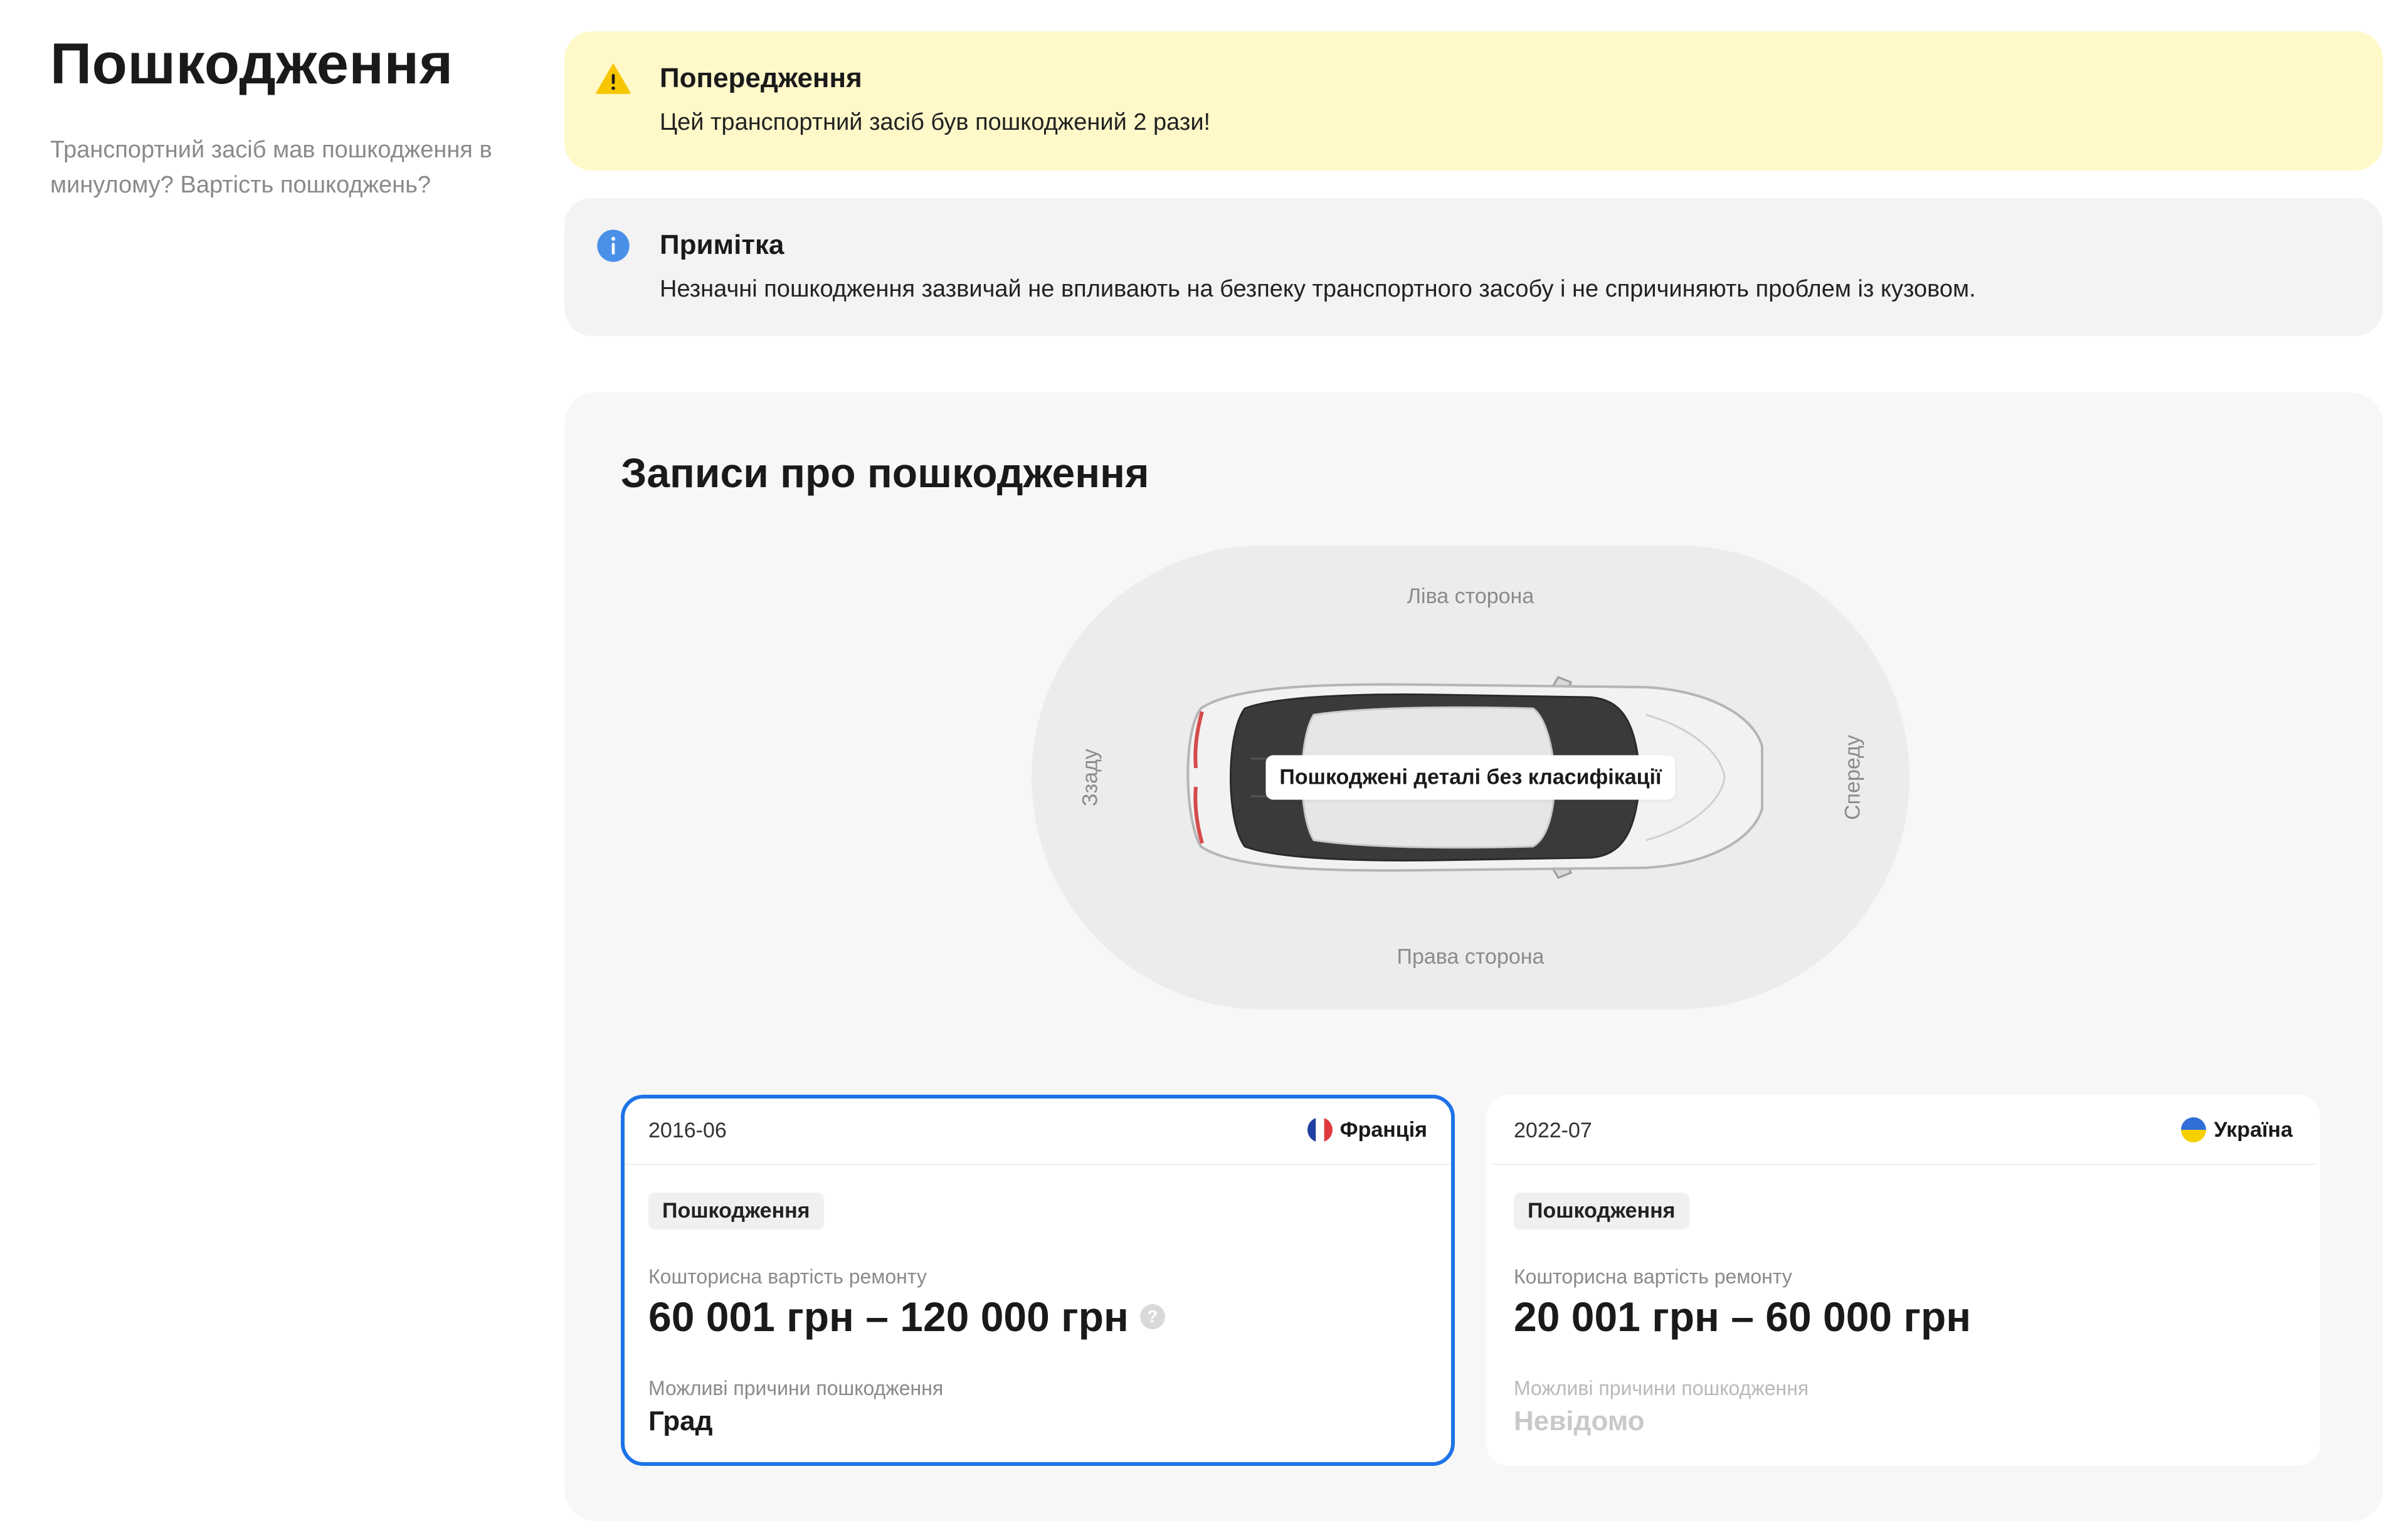 This screenshot has width=2408, height=1538. Describe the element at coordinates (251, 64) in the screenshot. I see `page-title: Пошкодження` at that location.